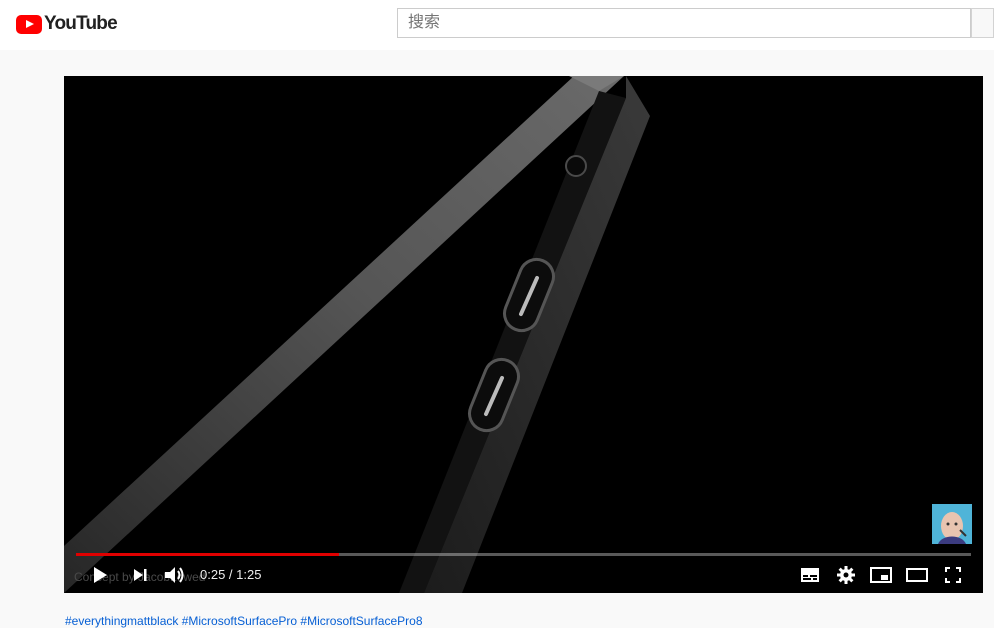  What do you see at coordinates (81, 23) in the screenshot?
I see `logo-text: YouTube` at bounding box center [81, 23].